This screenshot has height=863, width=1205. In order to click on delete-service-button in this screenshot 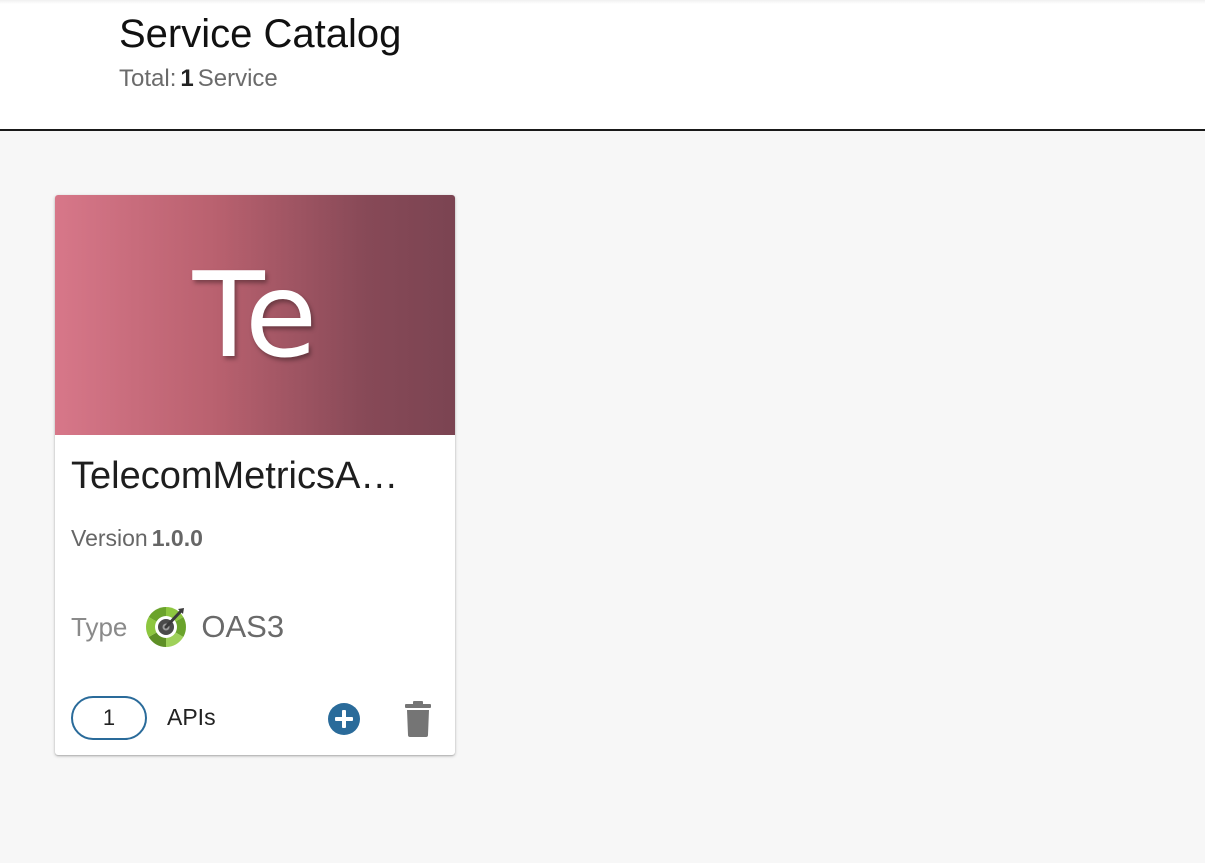, I will do `click(418, 719)`.